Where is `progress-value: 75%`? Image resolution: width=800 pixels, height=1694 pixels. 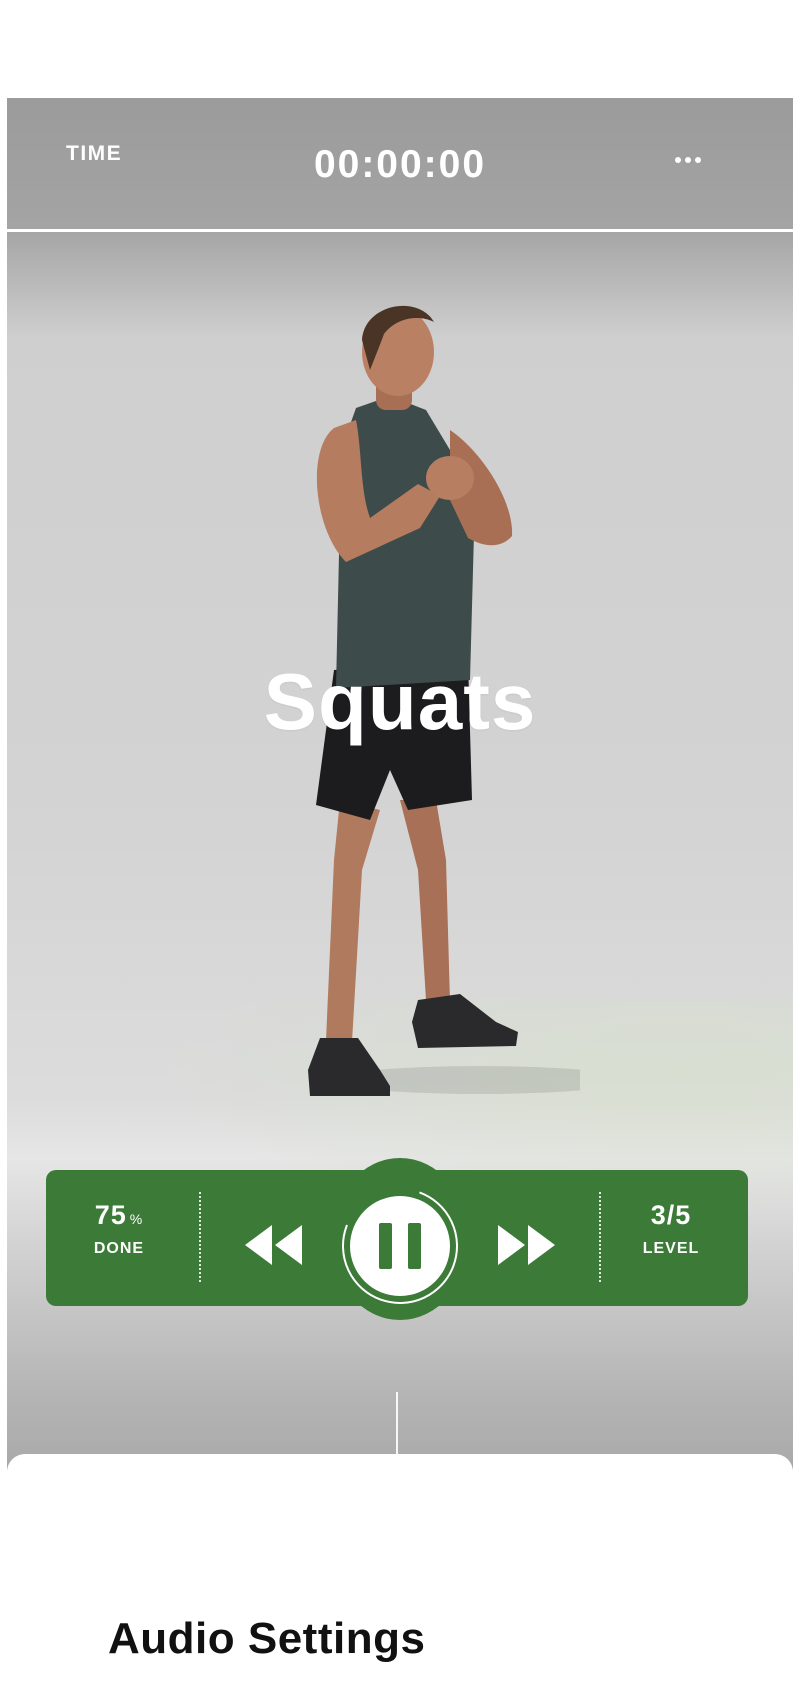
progress-value: 75% is located at coordinates (119, 1215).